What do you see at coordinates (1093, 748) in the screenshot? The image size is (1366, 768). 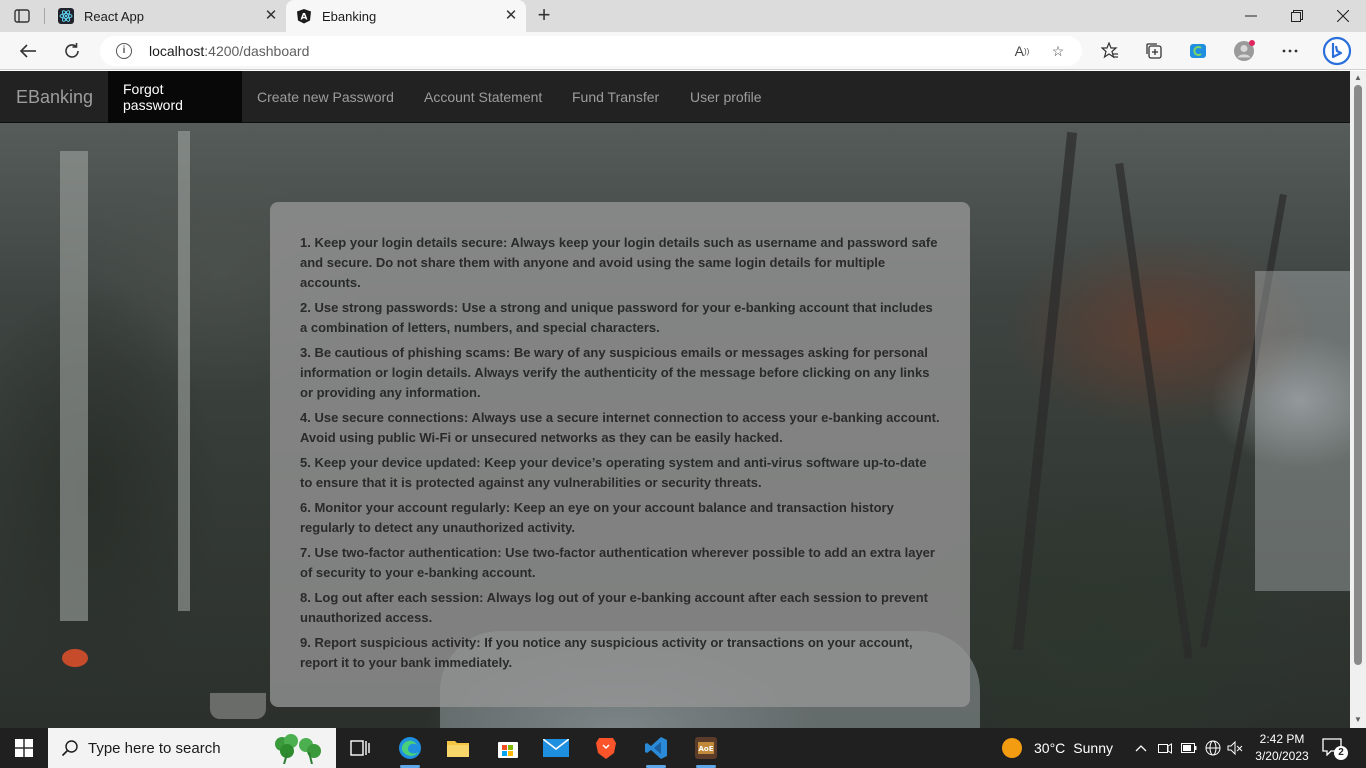 I see `weather-condition: Sunny` at bounding box center [1093, 748].